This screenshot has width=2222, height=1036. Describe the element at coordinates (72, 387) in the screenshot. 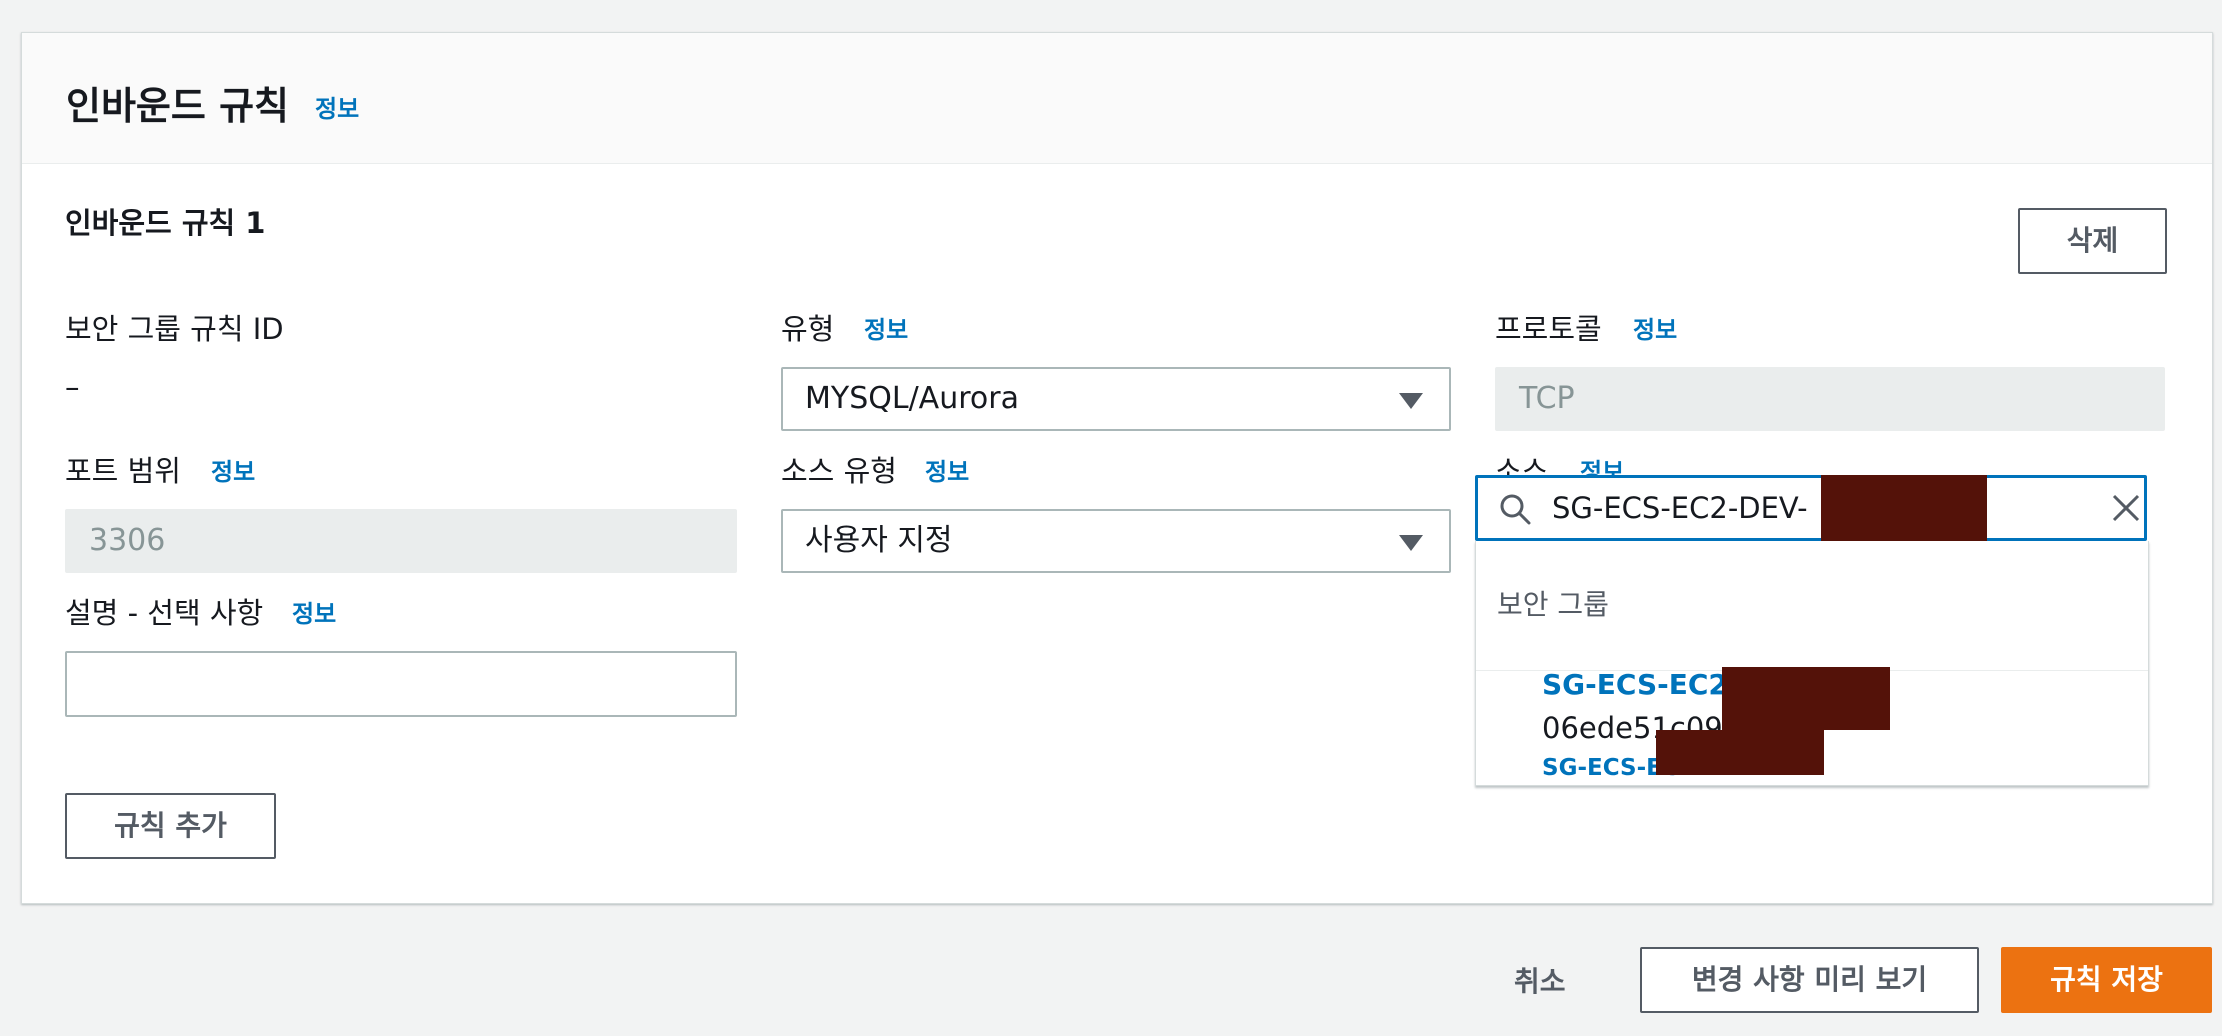

I see `rule-id-value: –` at that location.